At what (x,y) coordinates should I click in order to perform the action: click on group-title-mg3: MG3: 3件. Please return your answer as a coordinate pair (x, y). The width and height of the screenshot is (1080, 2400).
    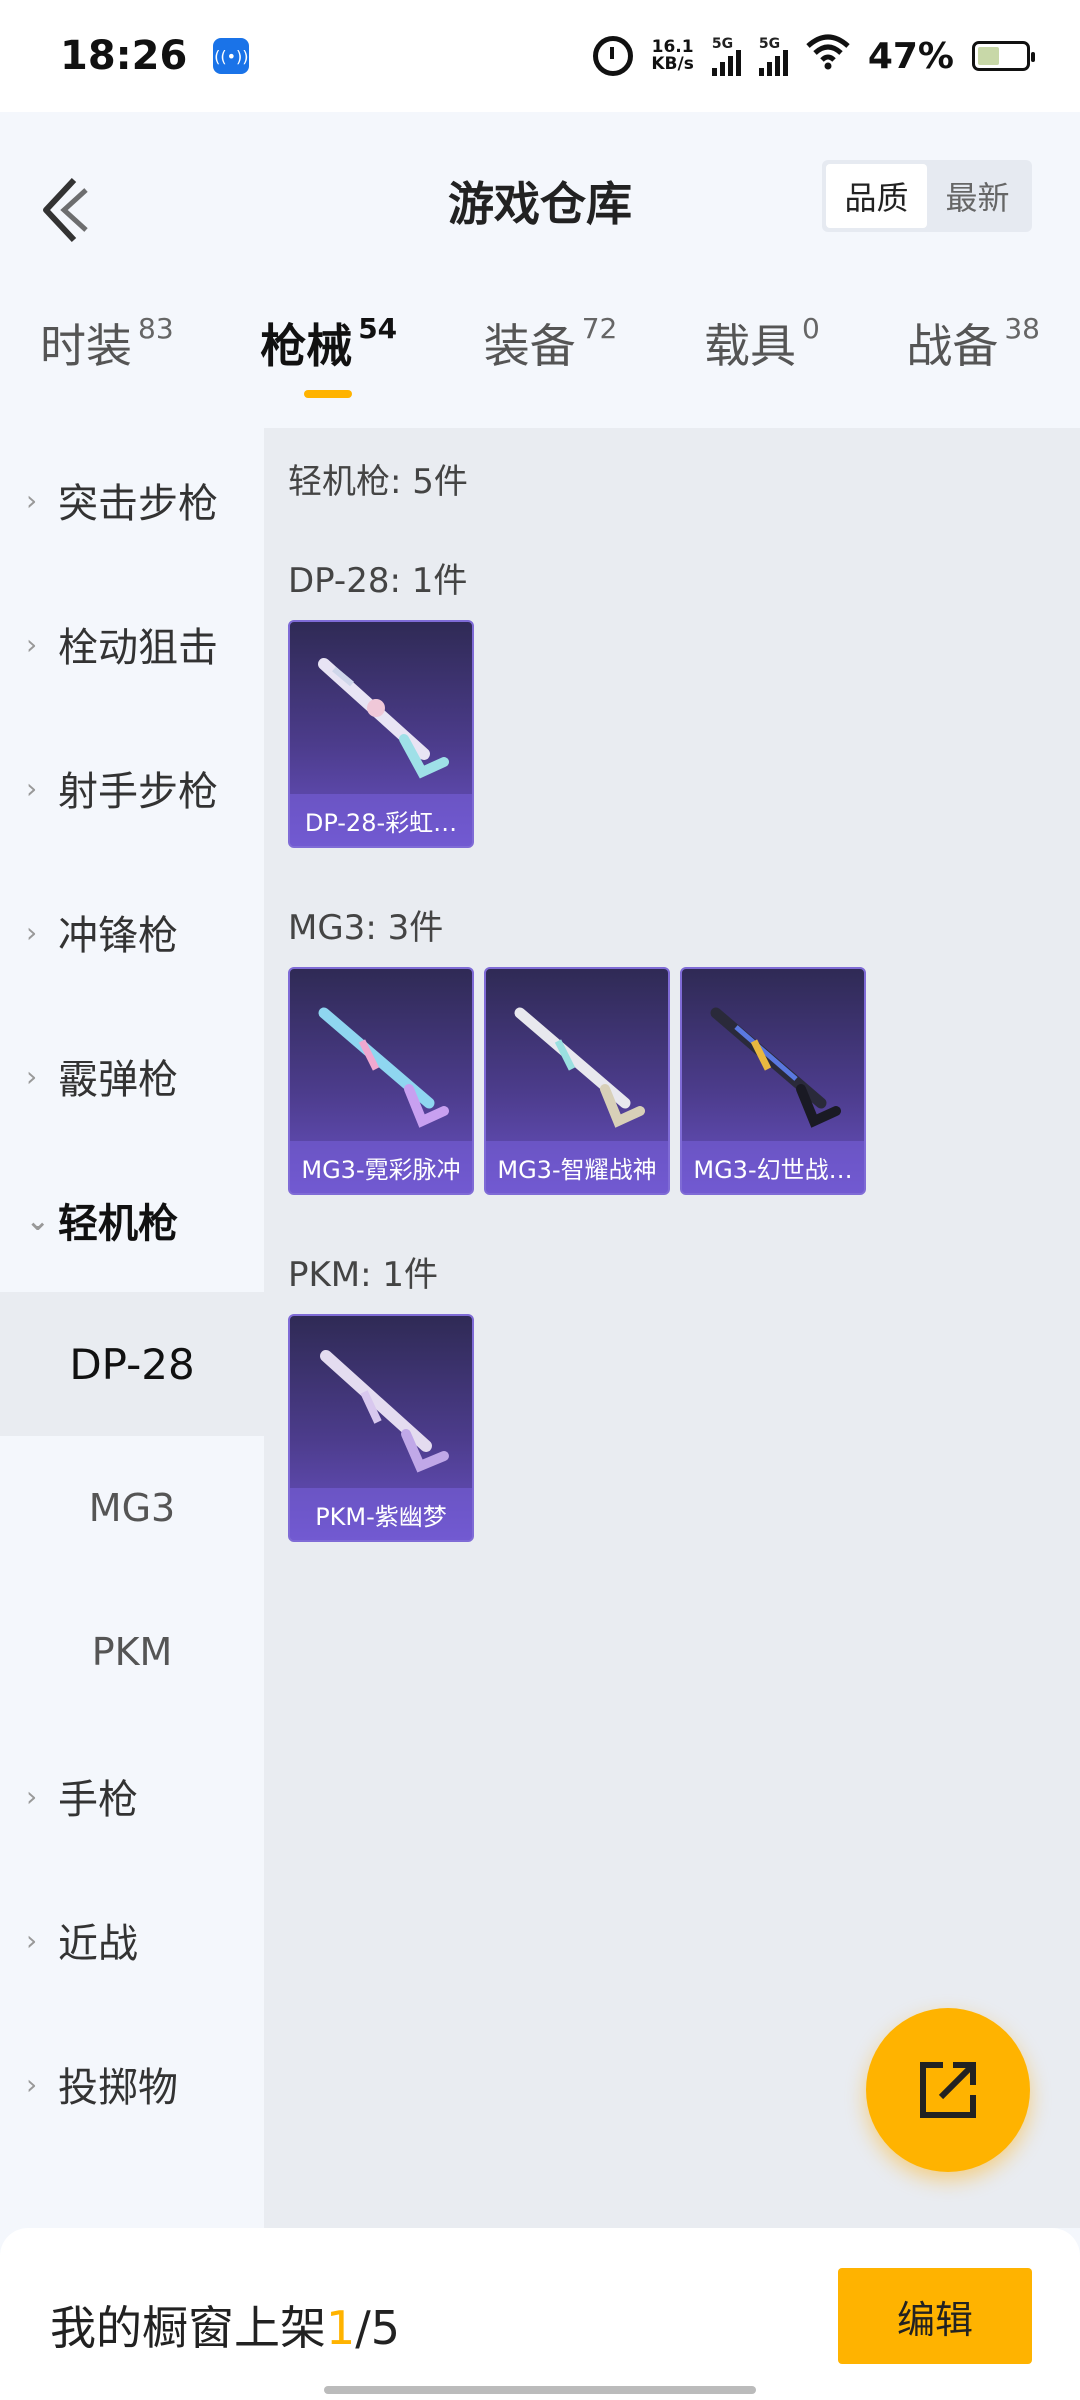
    Looking at the image, I should click on (366, 928).